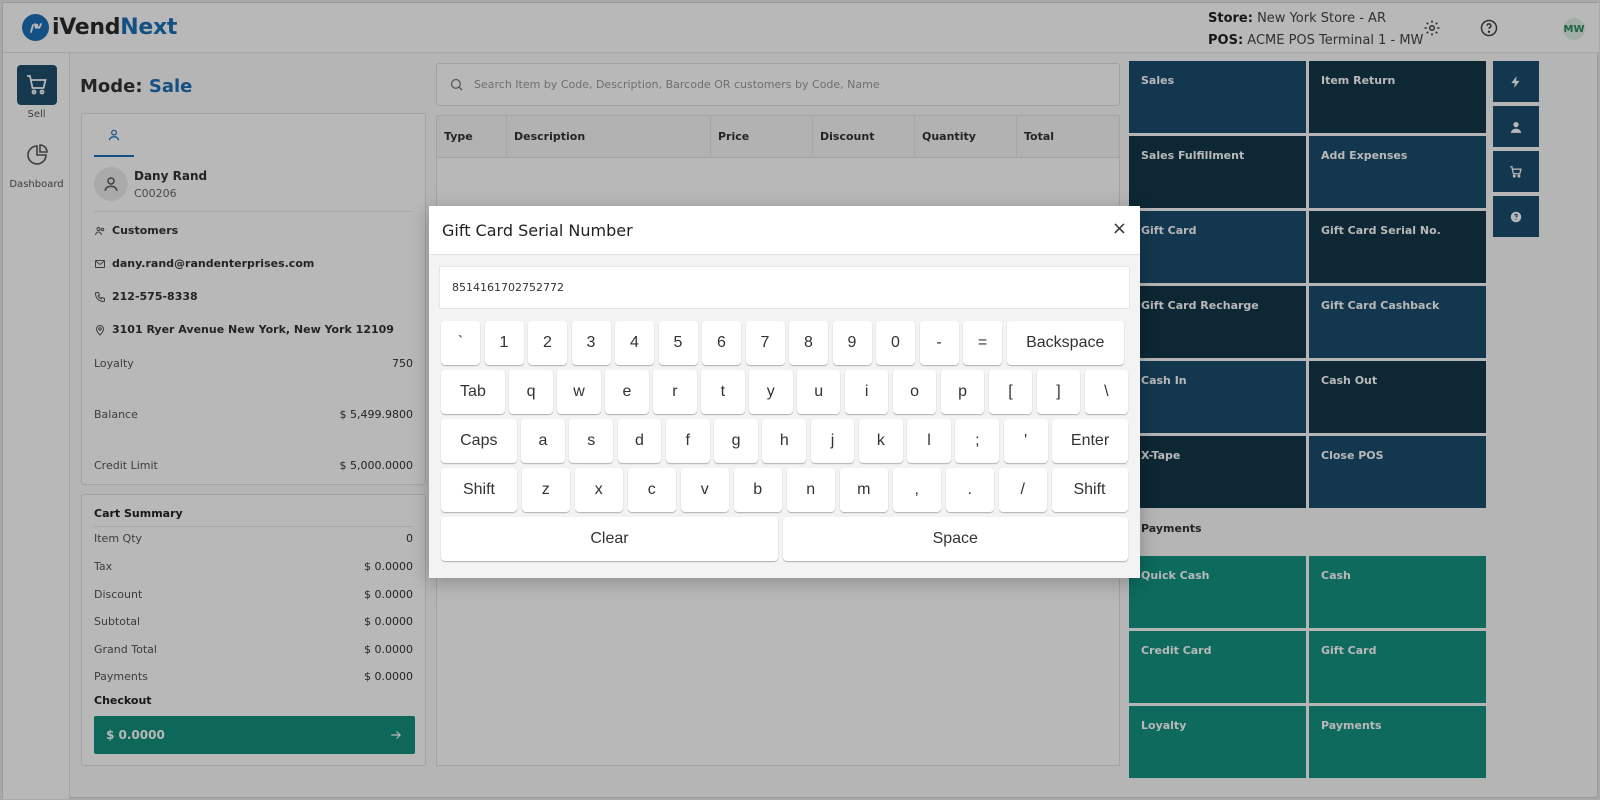  What do you see at coordinates (982, 343) in the screenshot?
I see `key-equals: =` at bounding box center [982, 343].